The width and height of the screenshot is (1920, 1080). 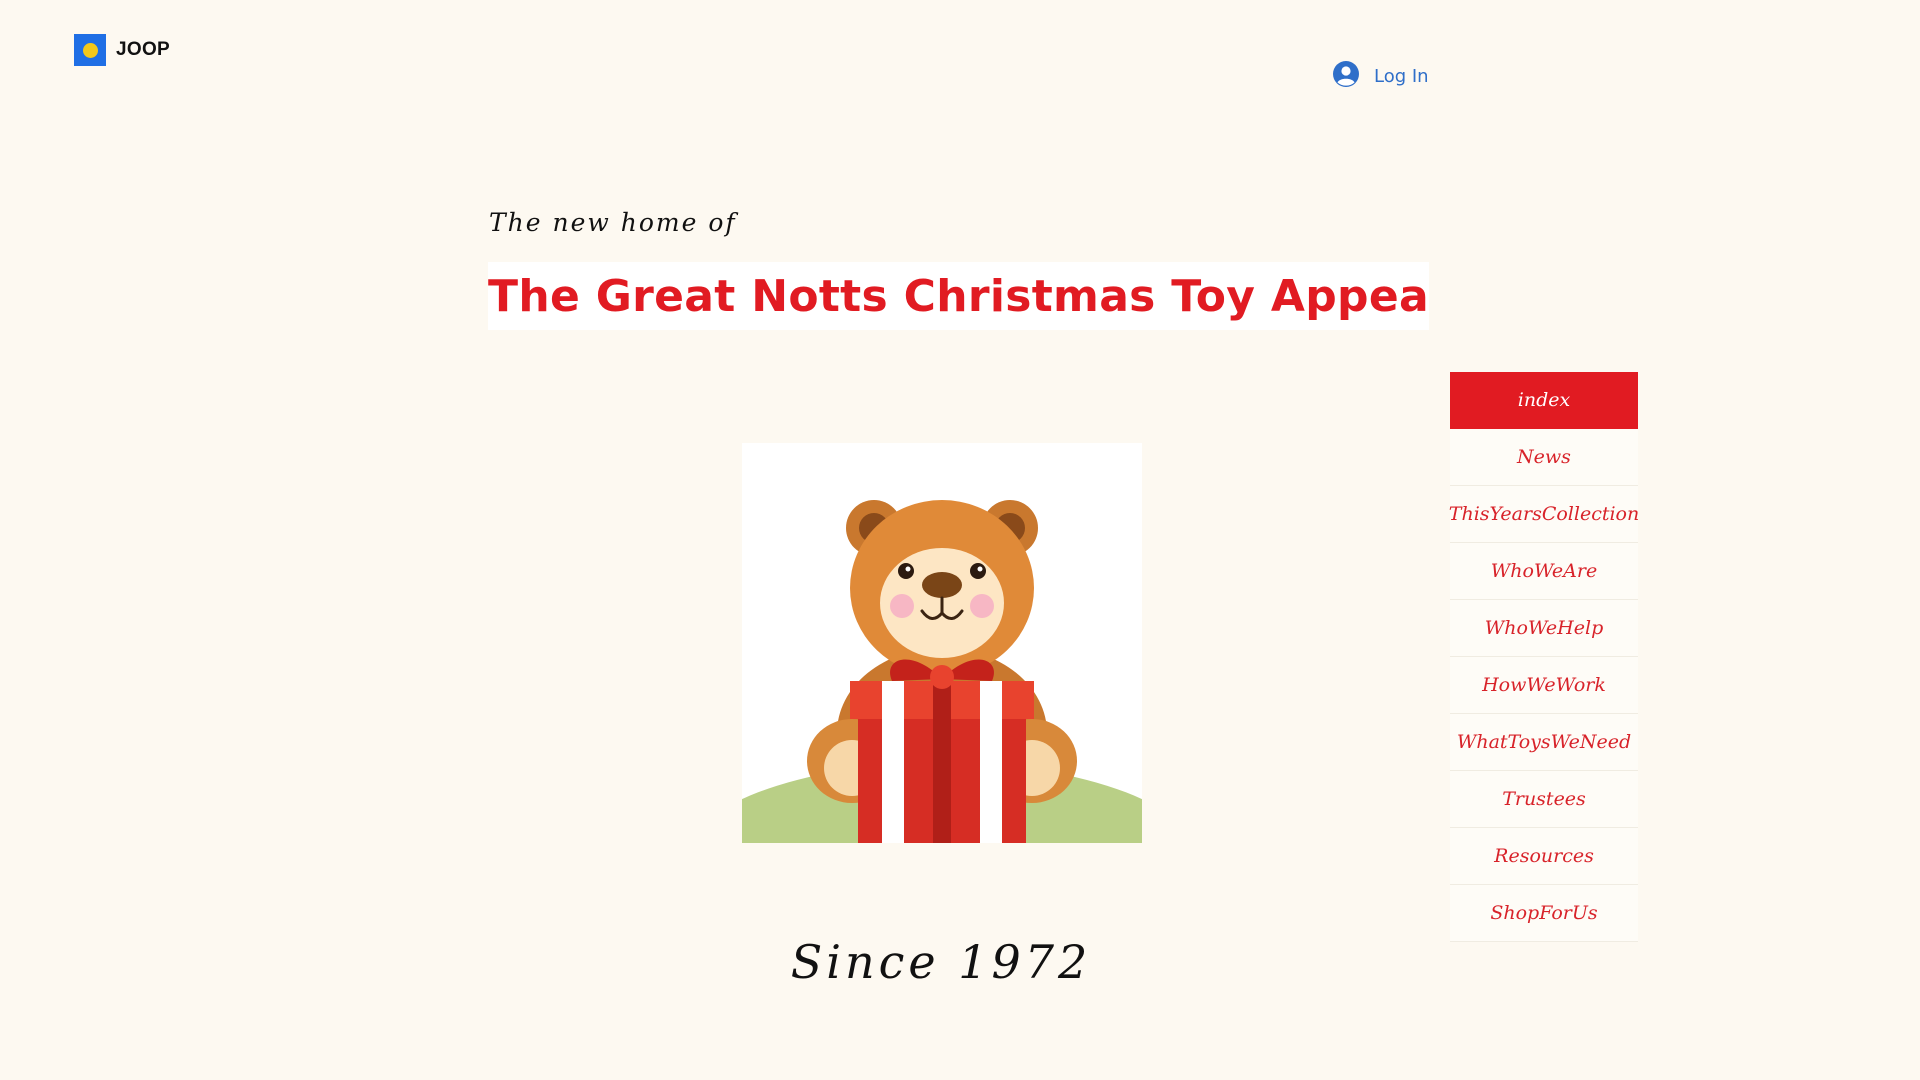 I want to click on nav-item-label: Resources, so click(x=1544, y=856).